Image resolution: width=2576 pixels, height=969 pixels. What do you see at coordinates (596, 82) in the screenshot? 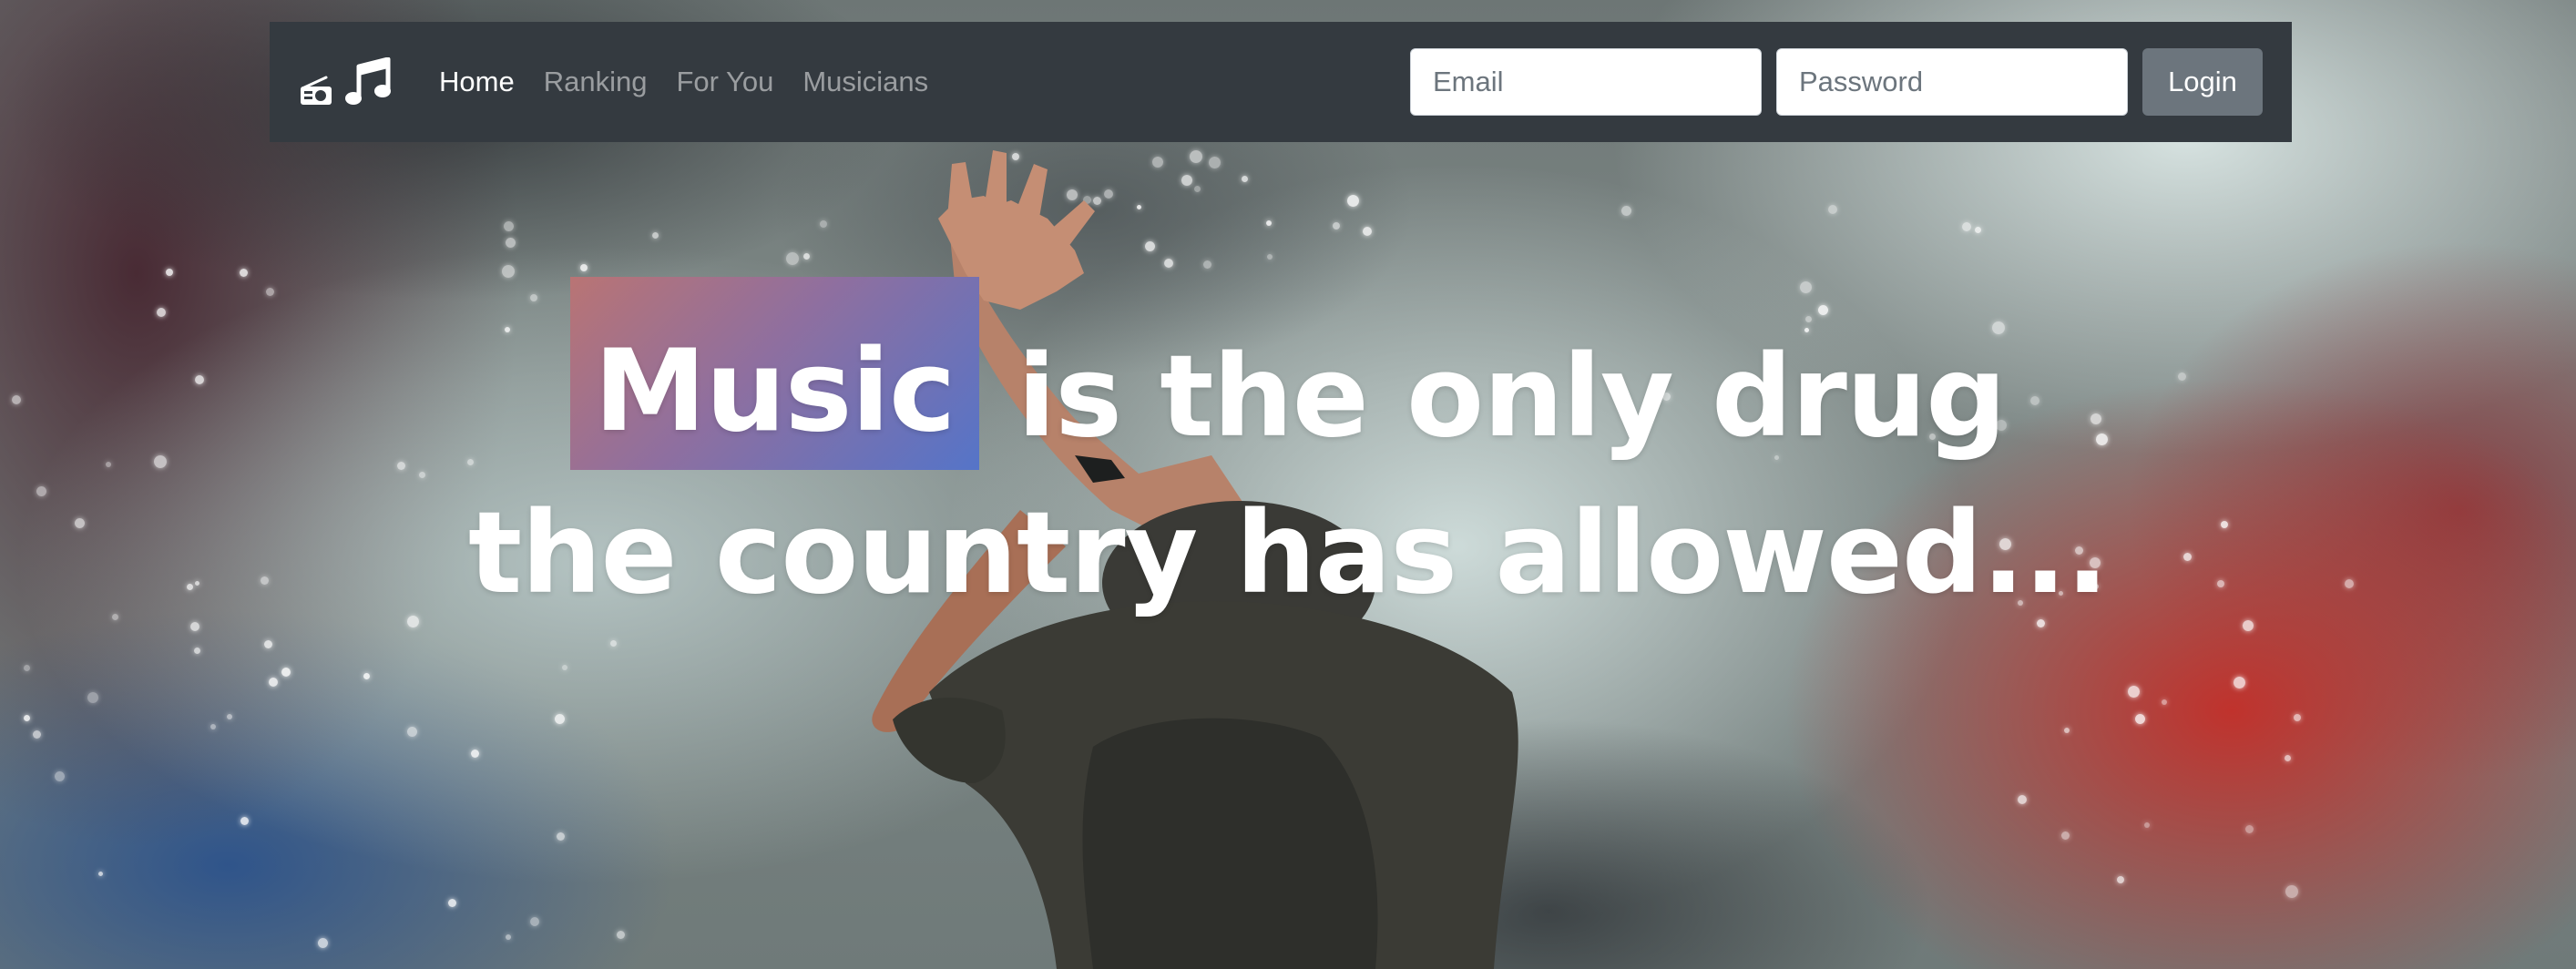
I see `nav-link-ranking: Ranking` at bounding box center [596, 82].